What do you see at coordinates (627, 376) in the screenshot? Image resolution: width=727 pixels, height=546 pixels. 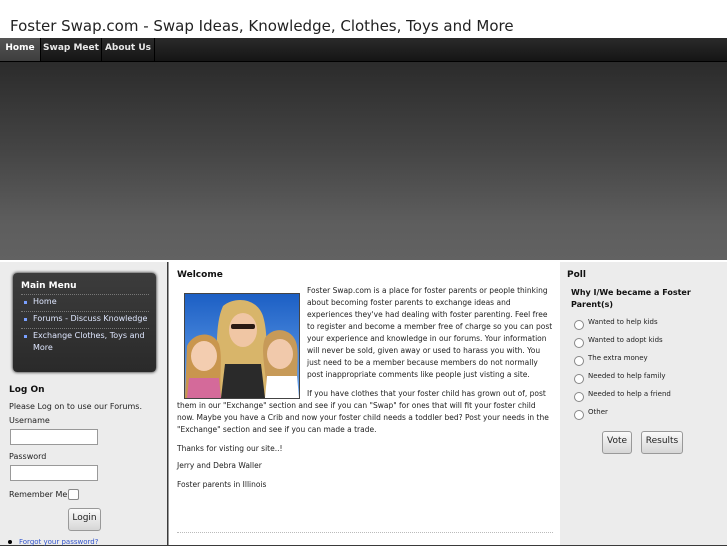 I see `poll-option-label: Needed to help family` at bounding box center [627, 376].